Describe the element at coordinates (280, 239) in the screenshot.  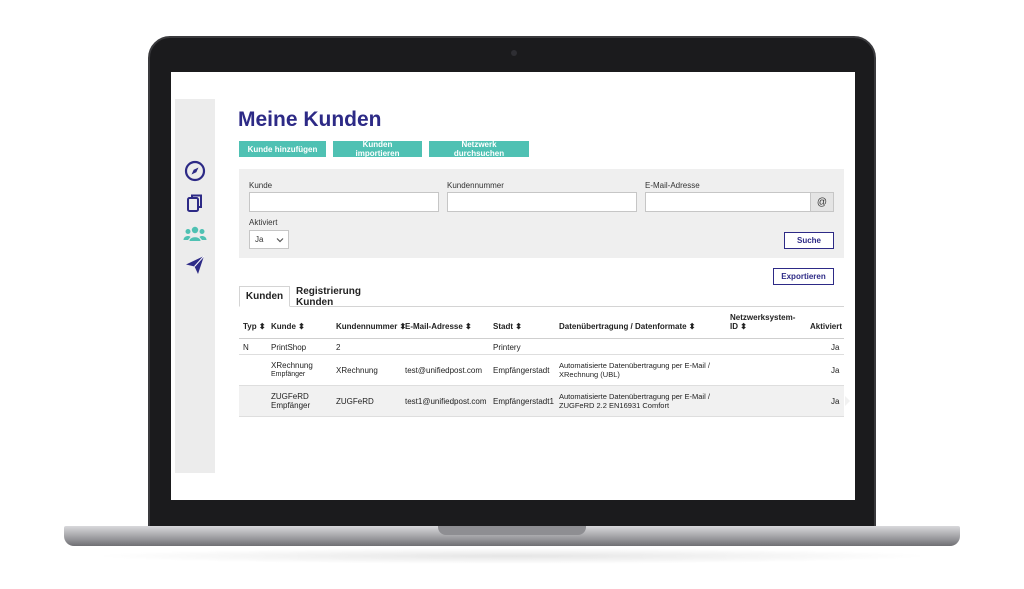
I see `chevron-down-icon` at that location.